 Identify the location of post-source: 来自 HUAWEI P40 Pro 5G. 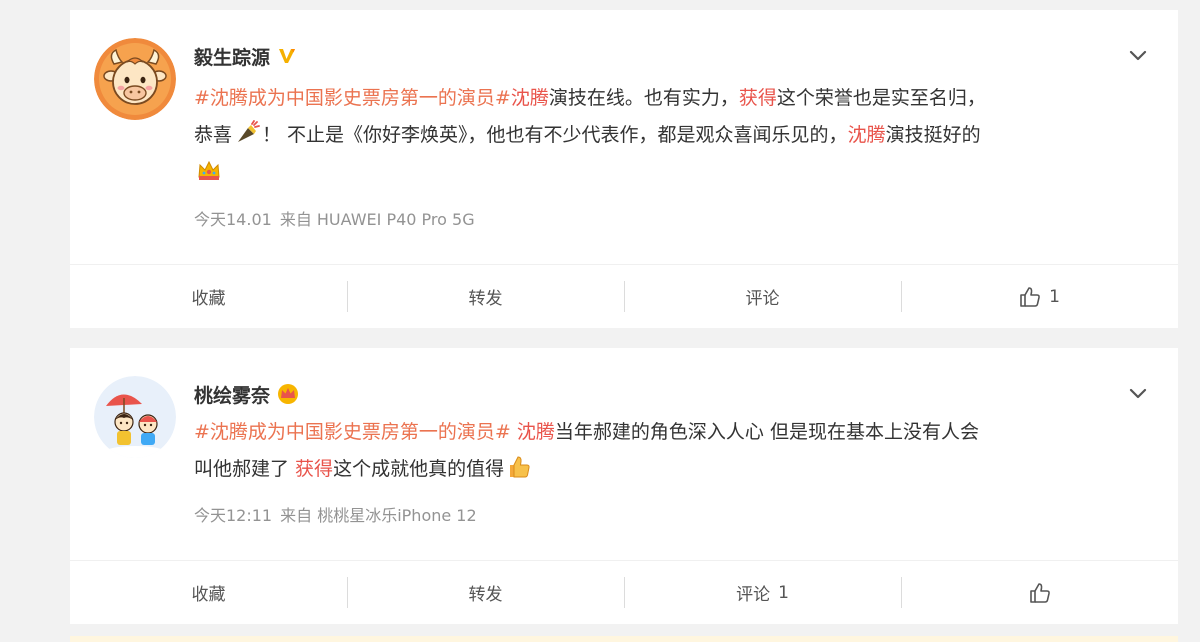
(377, 219).